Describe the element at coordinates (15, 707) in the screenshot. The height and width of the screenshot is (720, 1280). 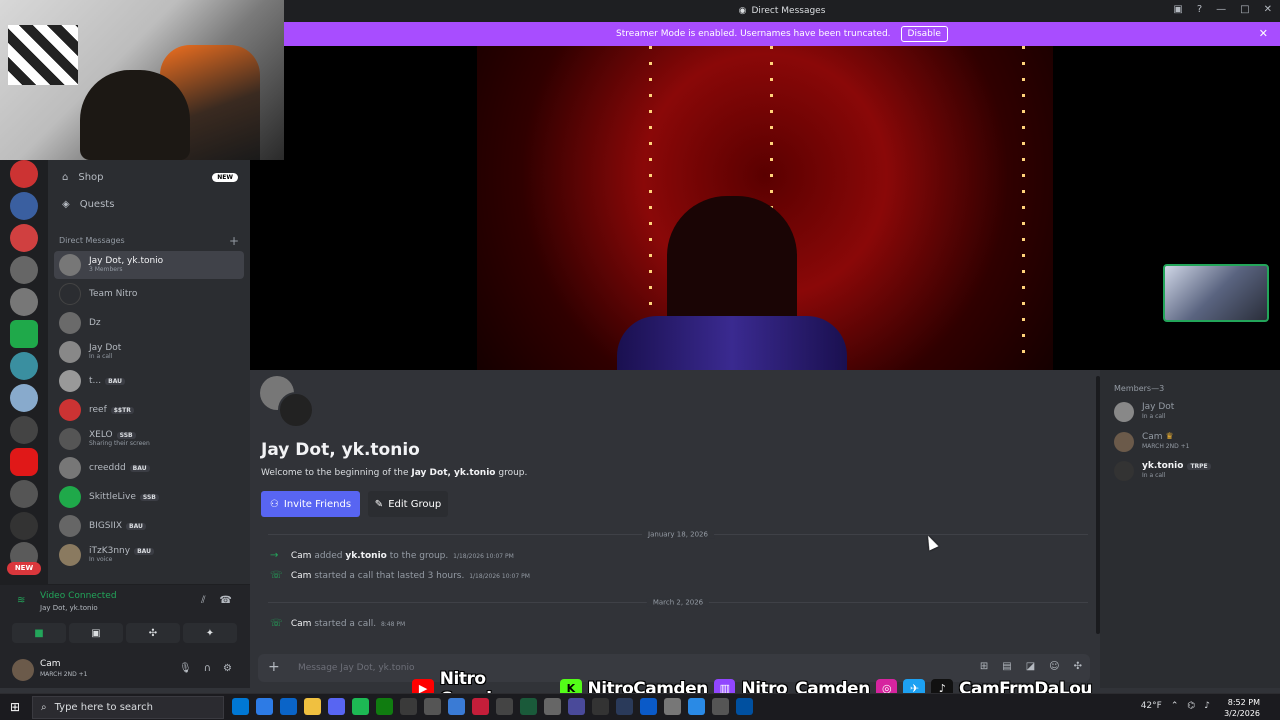
I see `windows-start-icon: ⊞` at that location.